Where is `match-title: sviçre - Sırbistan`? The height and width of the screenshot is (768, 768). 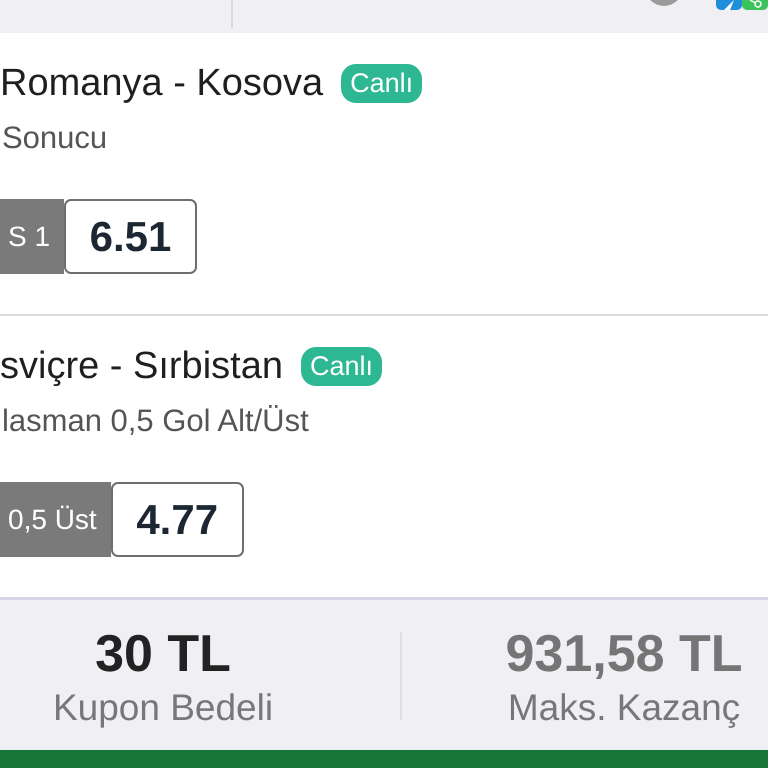
match-title: sviçre - Sırbistan is located at coordinates (141, 366).